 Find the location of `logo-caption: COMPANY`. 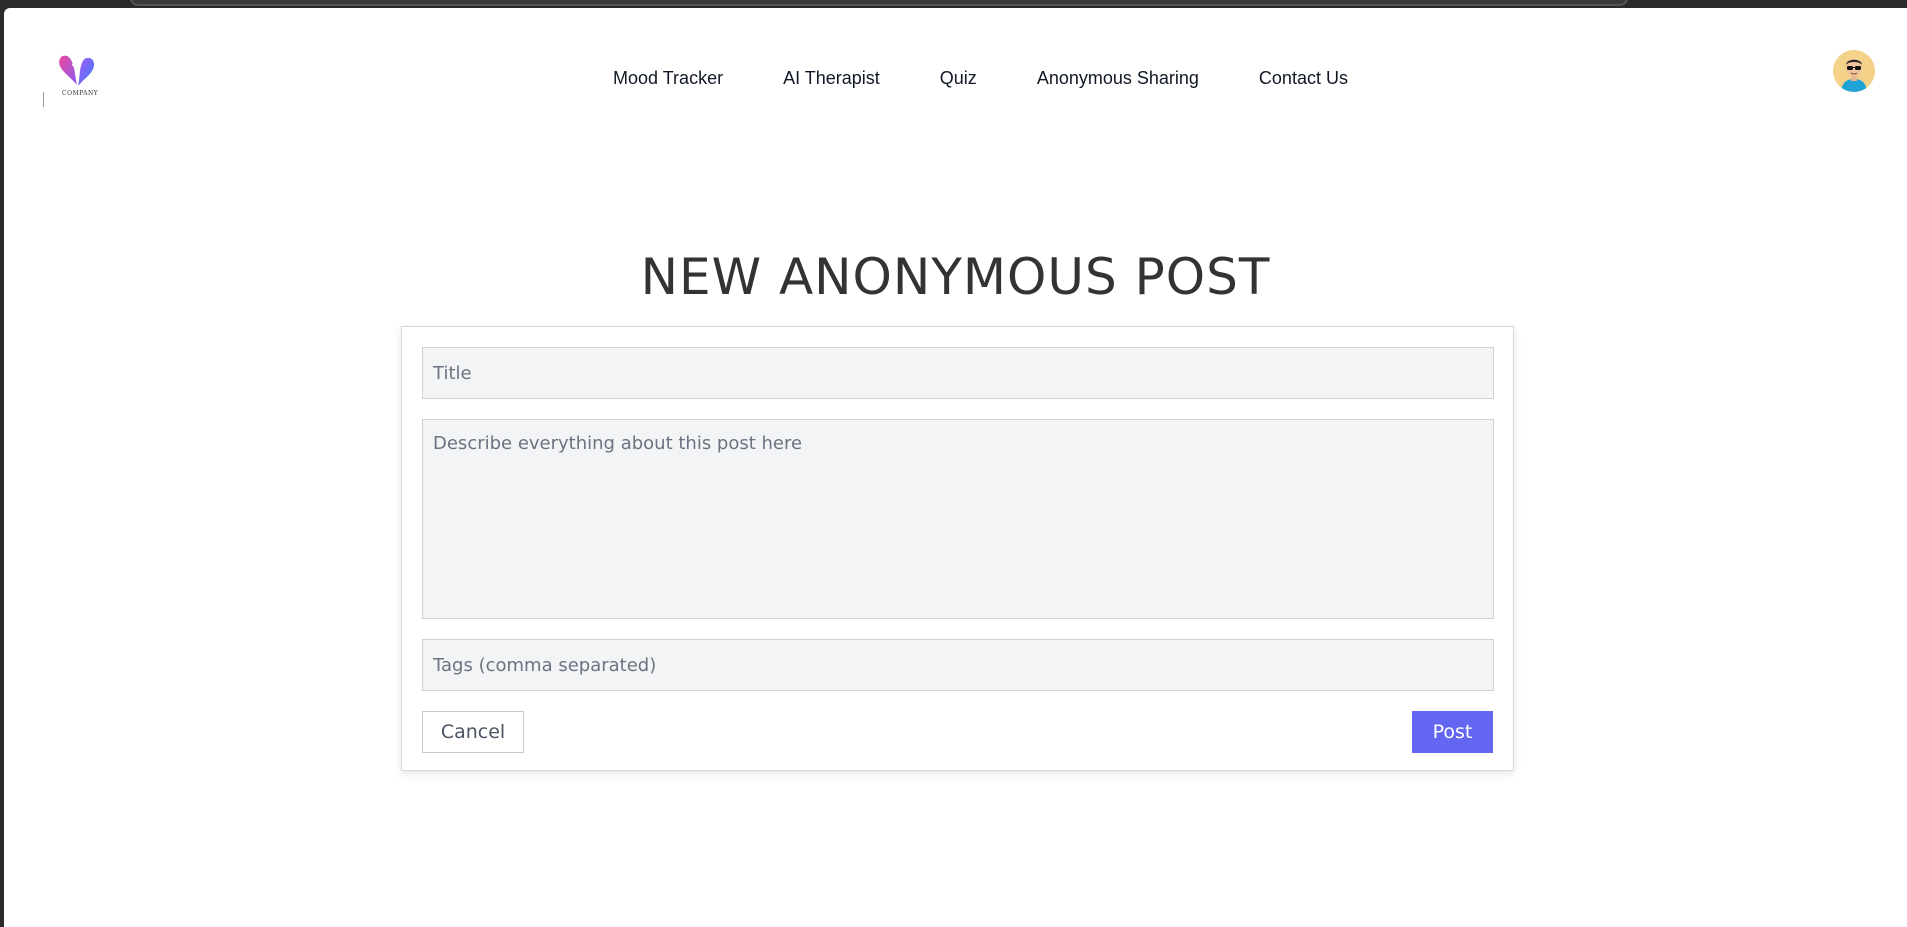

logo-caption: COMPANY is located at coordinates (80, 93).